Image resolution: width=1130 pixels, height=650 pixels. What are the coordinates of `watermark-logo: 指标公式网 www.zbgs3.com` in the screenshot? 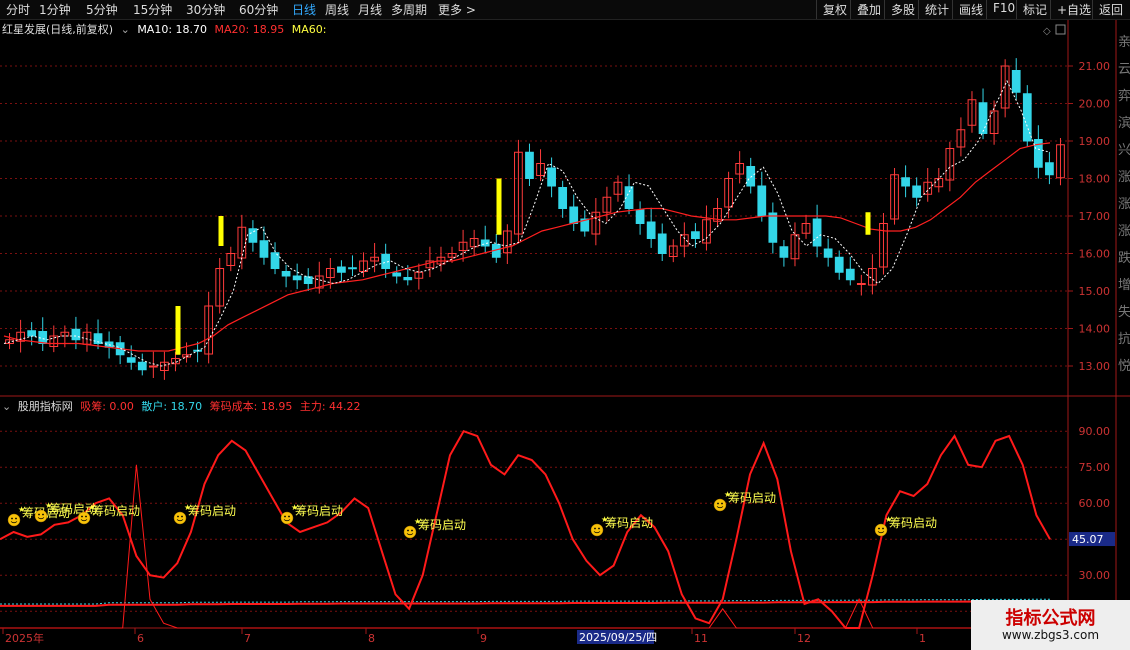 It's located at (1050, 625).